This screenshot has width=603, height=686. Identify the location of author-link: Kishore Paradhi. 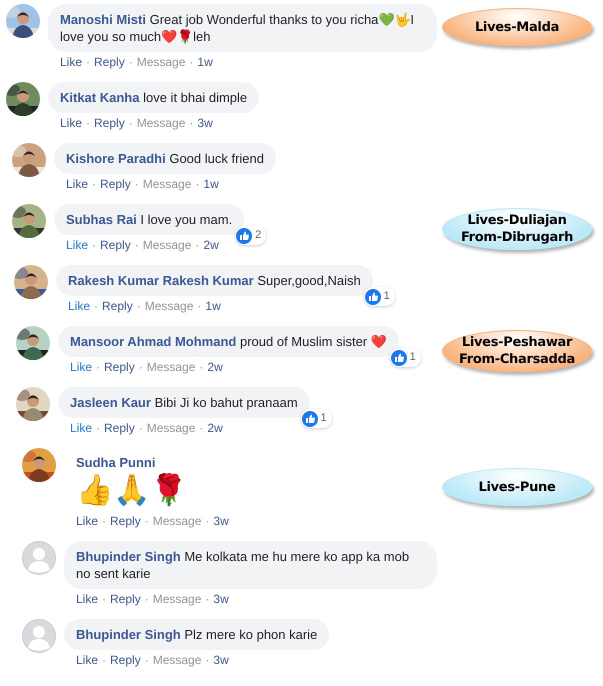
(116, 158).